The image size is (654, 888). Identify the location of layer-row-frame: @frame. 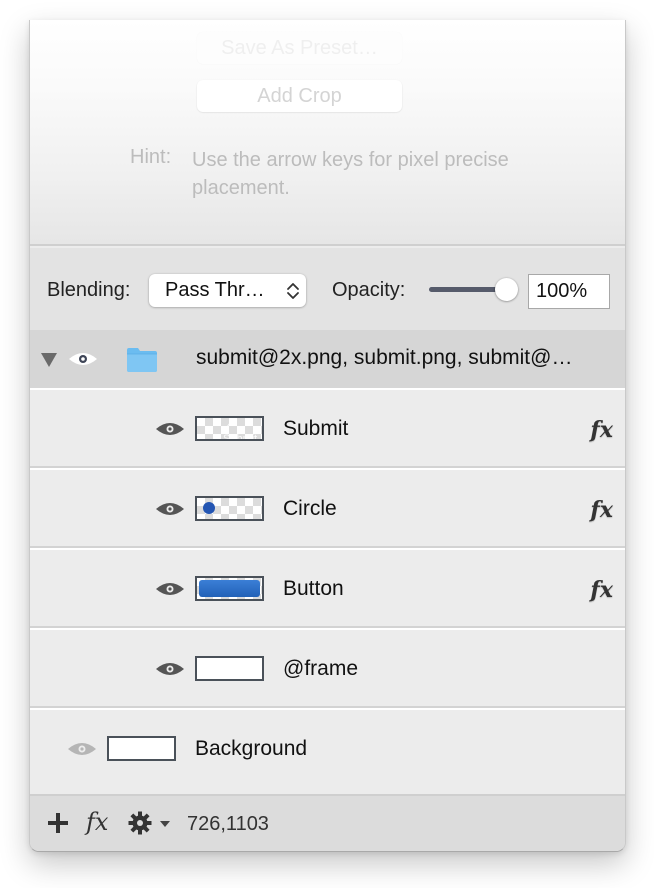
(327, 668).